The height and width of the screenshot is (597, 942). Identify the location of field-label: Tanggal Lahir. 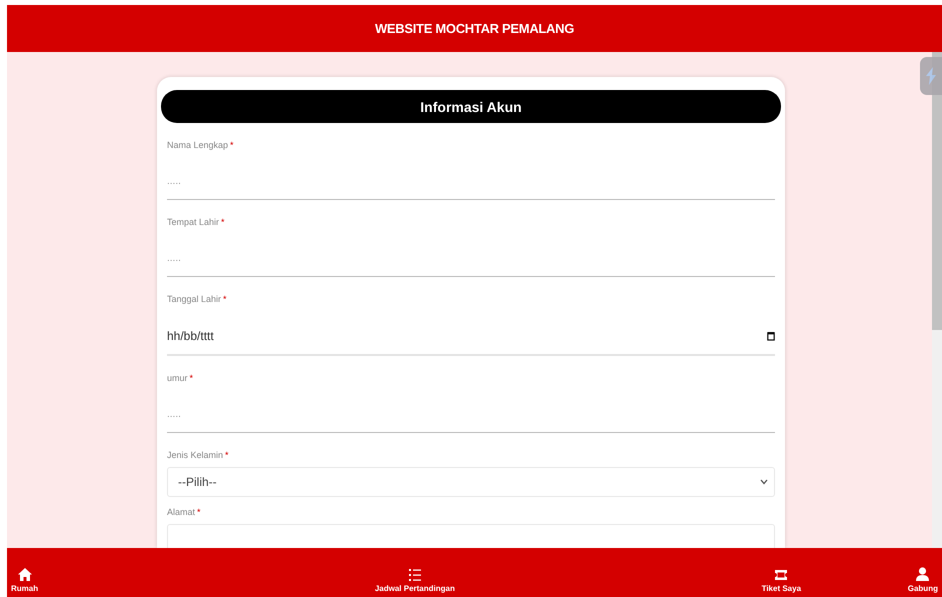
(194, 299).